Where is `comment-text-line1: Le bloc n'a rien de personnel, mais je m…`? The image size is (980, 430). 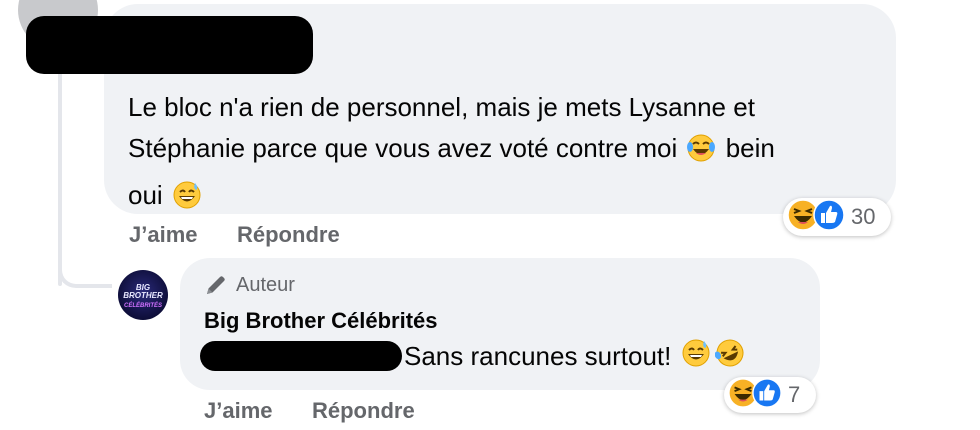 comment-text-line1: Le bloc n'a rien de personnel, mais je m… is located at coordinates (441, 107).